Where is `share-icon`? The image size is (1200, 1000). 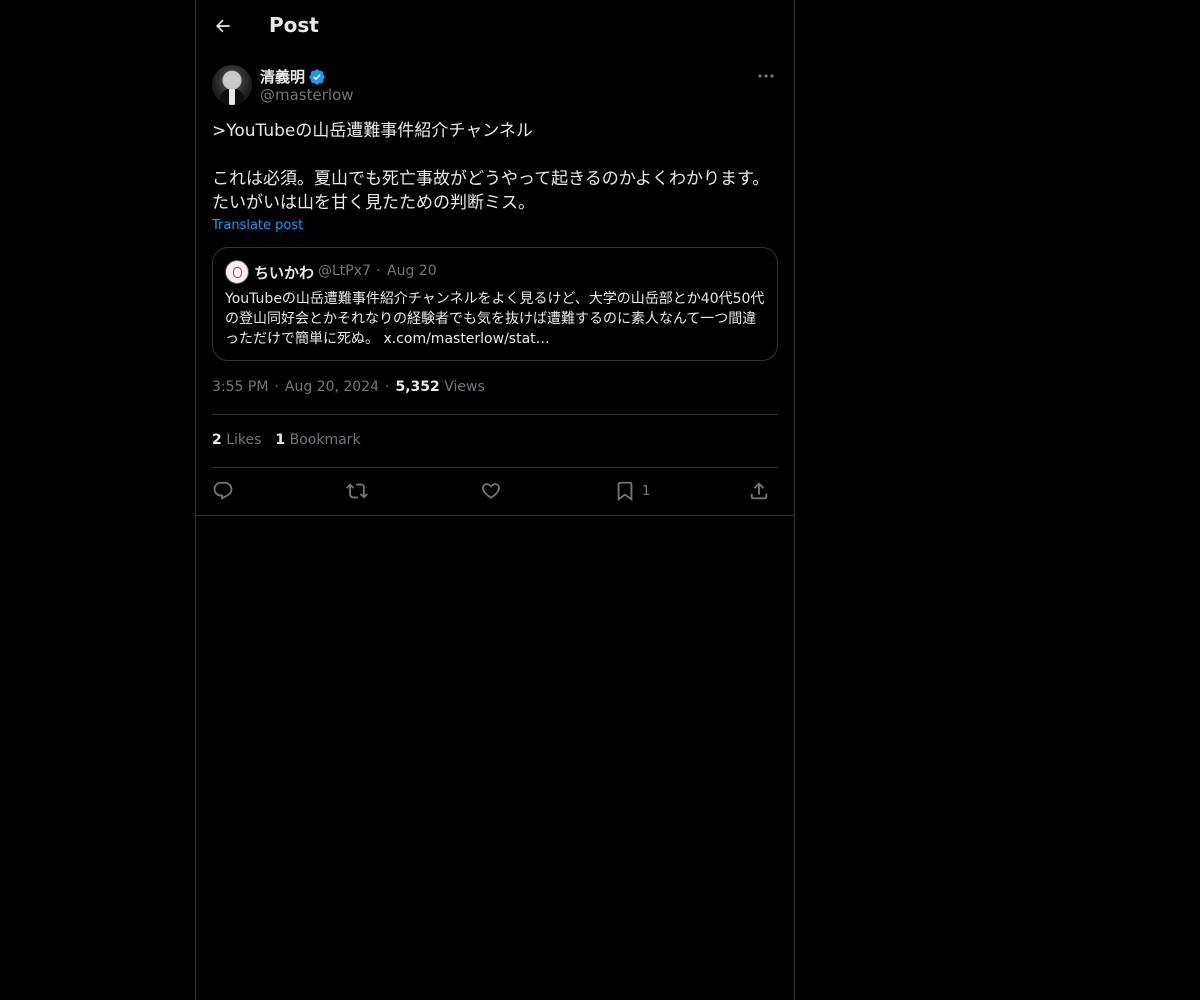 share-icon is located at coordinates (759, 491).